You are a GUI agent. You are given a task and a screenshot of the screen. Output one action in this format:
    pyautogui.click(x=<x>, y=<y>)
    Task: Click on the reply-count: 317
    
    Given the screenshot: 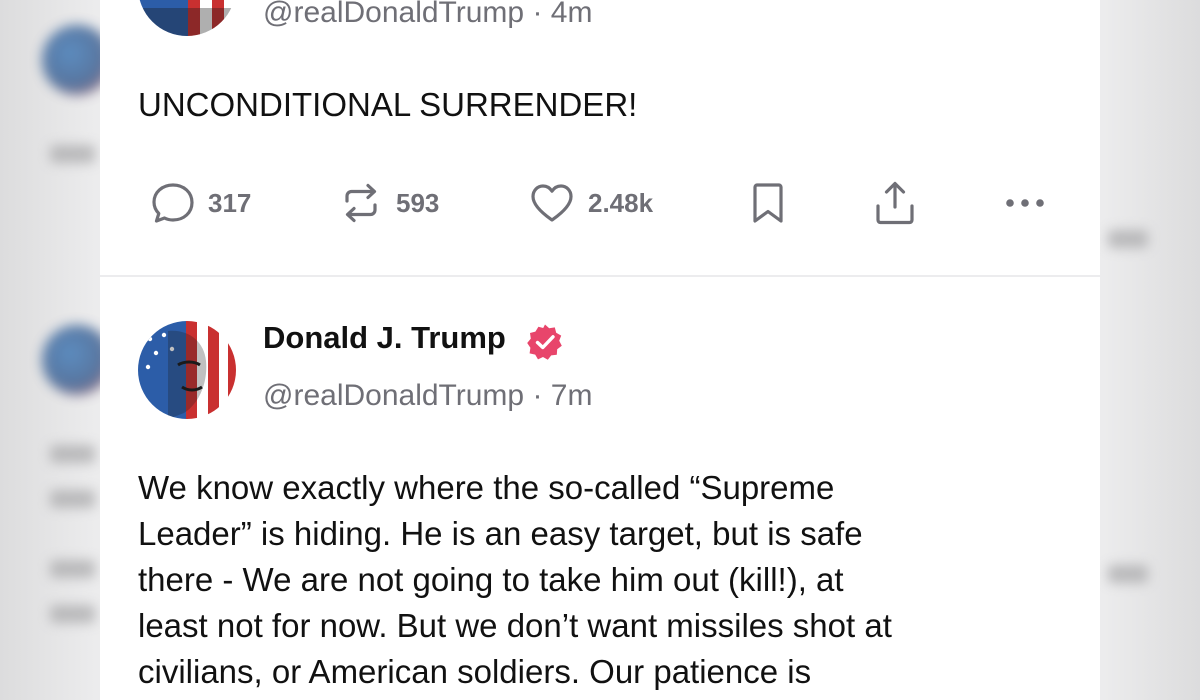 What is the action you would take?
    pyautogui.click(x=230, y=202)
    